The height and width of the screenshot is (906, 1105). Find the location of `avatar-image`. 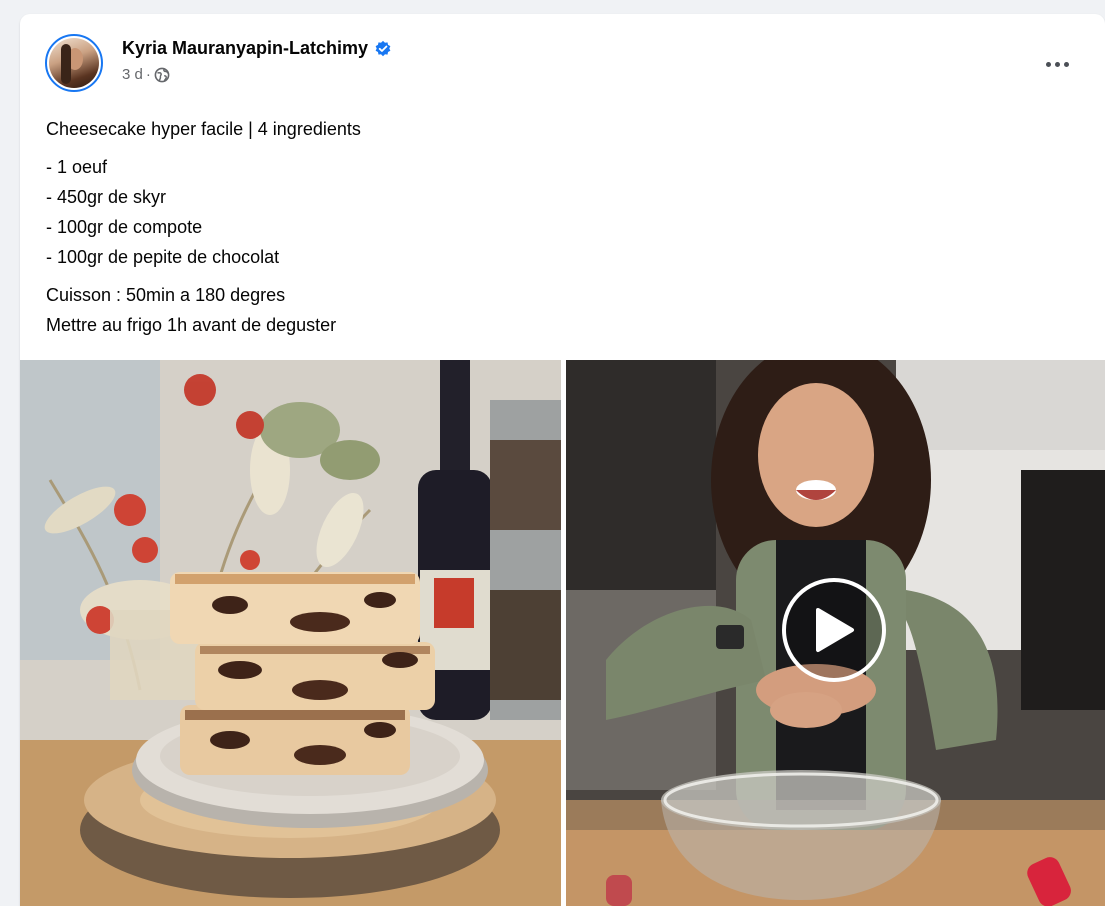

avatar-image is located at coordinates (74, 63).